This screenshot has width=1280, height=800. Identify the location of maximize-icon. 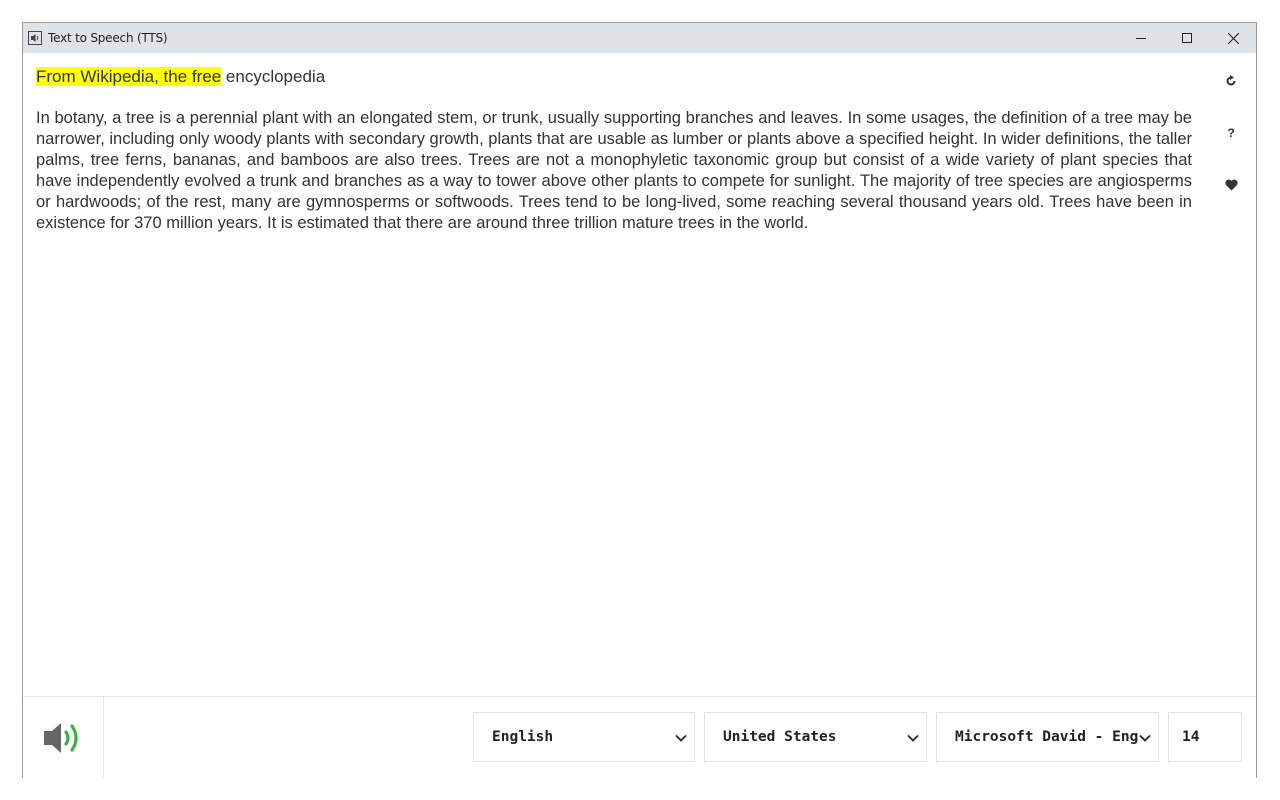
(1187, 38).